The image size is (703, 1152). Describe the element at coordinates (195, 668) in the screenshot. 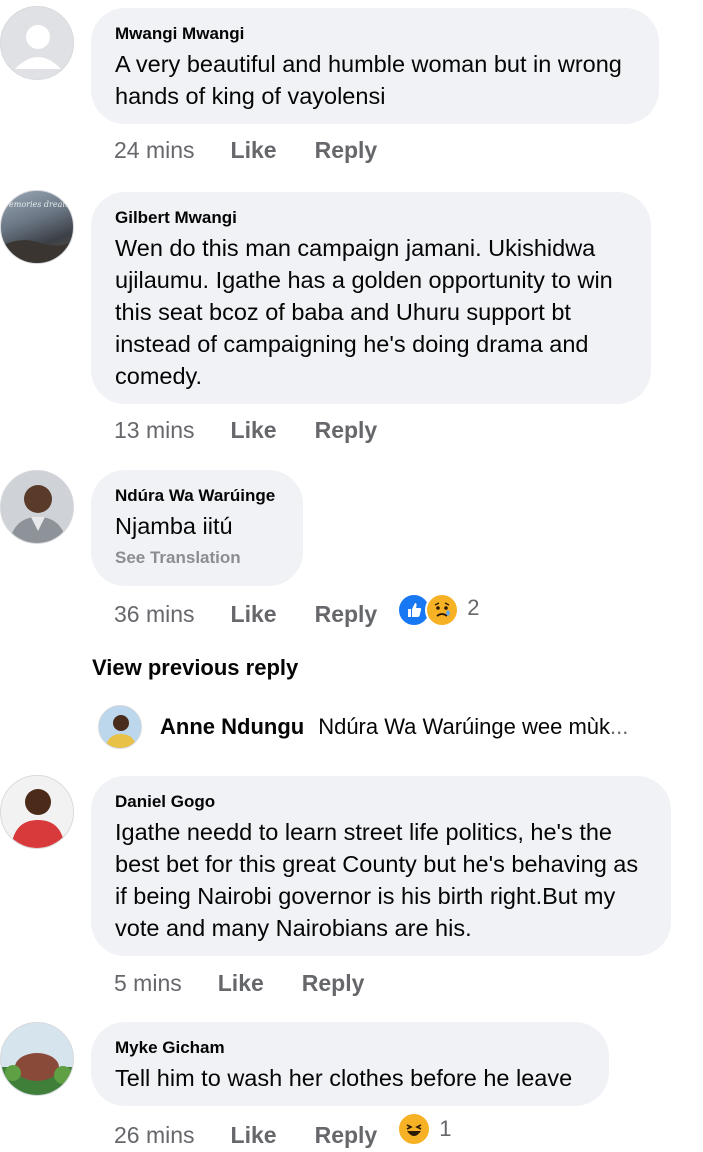

I see `view-previous-reply-link: View previous reply` at that location.